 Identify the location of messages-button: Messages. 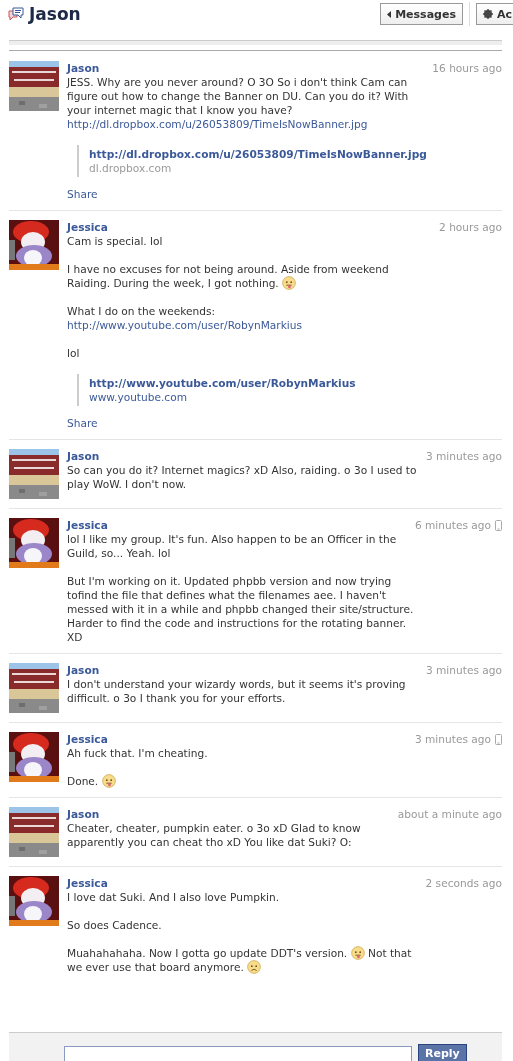
(421, 14).